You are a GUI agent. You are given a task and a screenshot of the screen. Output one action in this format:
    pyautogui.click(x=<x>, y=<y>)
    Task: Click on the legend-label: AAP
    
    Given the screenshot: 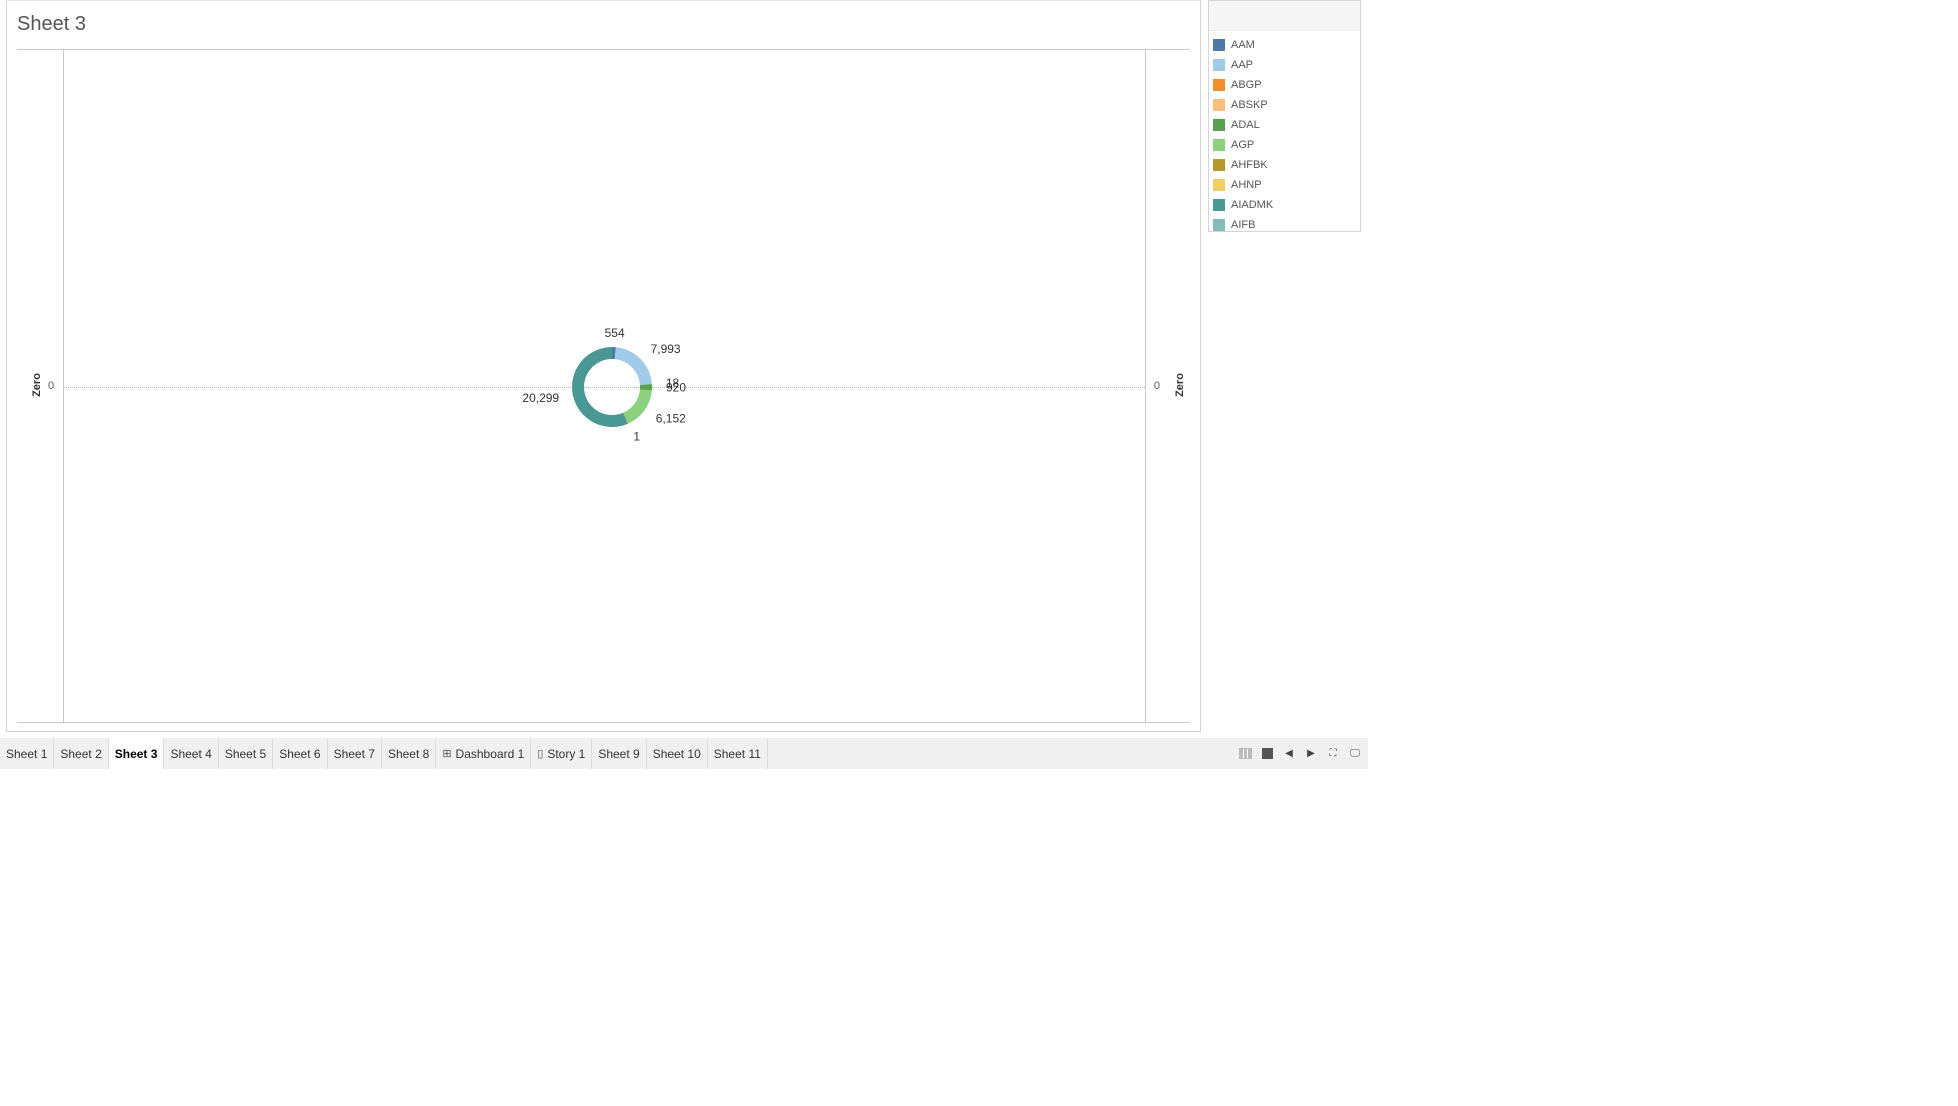 What is the action you would take?
    pyautogui.click(x=1242, y=65)
    